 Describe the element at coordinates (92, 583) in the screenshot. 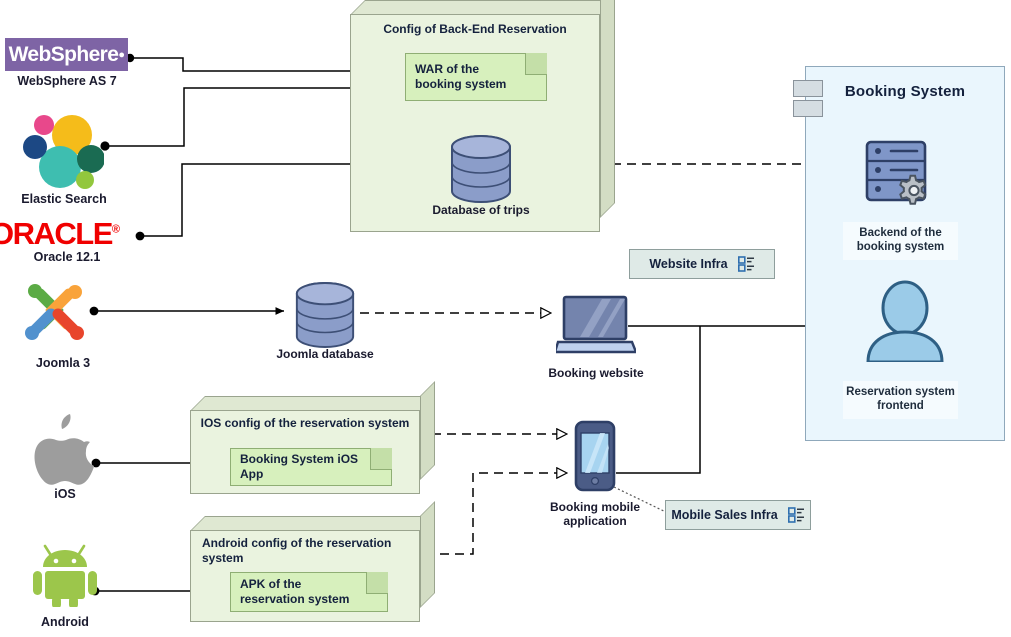

I see `android-arm-right` at that location.